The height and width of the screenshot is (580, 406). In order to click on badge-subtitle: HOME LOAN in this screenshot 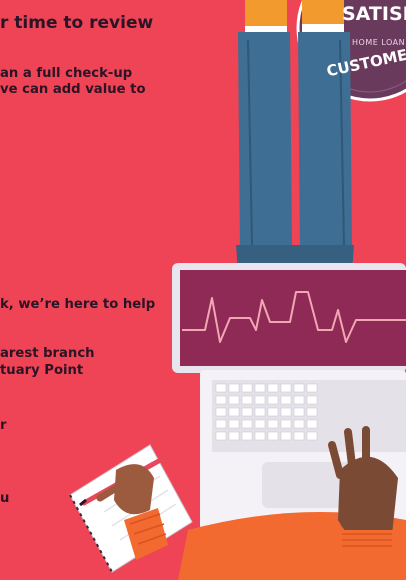, I will do `click(379, 42)`.